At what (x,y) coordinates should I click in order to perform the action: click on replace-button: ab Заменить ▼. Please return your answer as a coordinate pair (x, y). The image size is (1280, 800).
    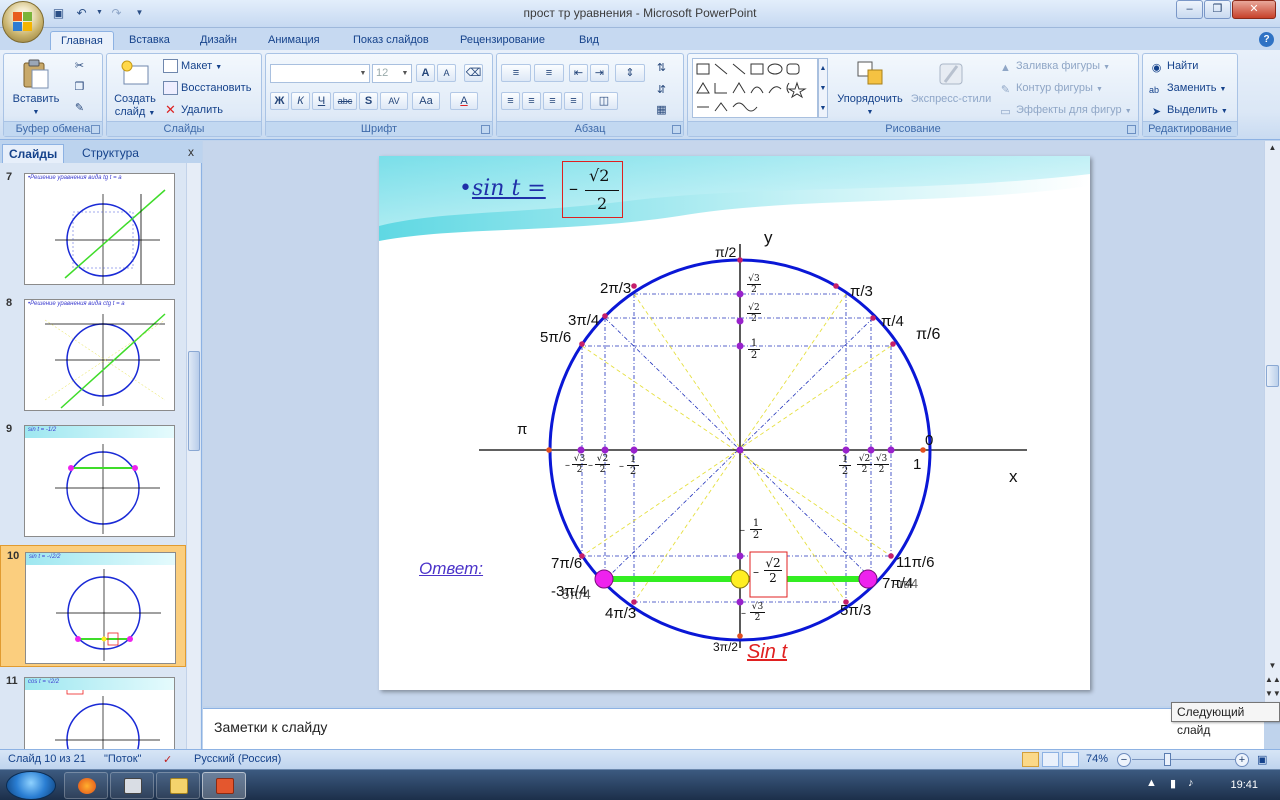
    Looking at the image, I should click on (1187, 88).